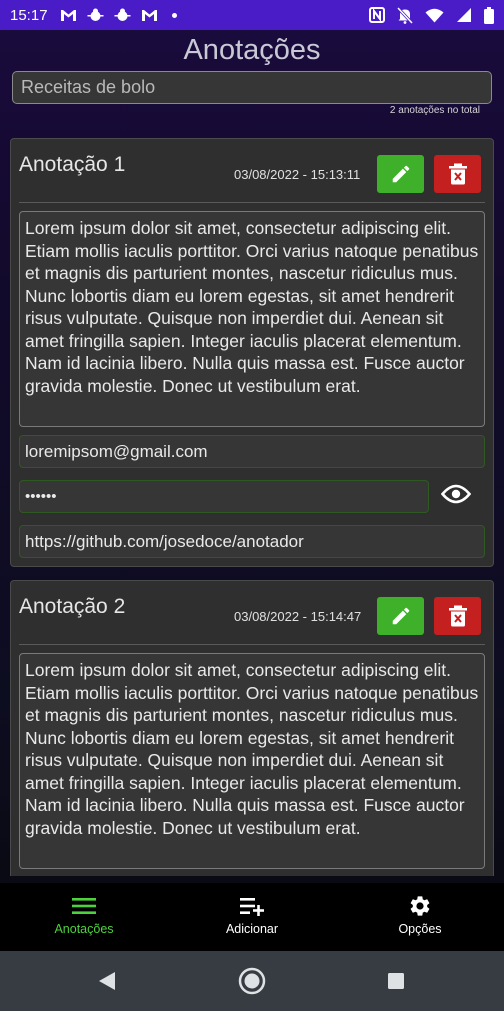 The height and width of the screenshot is (1011, 504). What do you see at coordinates (252, 541) in the screenshot?
I see `url-field: https://github.com/josedoce/anotador` at bounding box center [252, 541].